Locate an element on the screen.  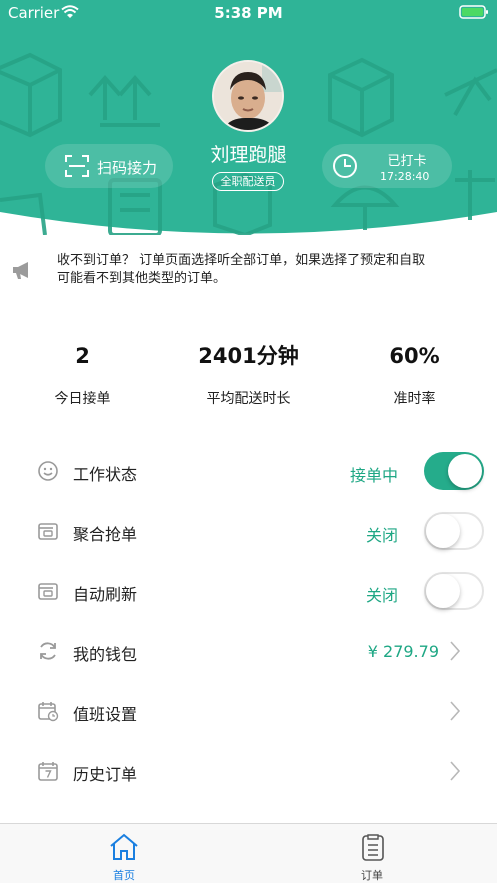
refresh-icon is located at coordinates (48, 651).